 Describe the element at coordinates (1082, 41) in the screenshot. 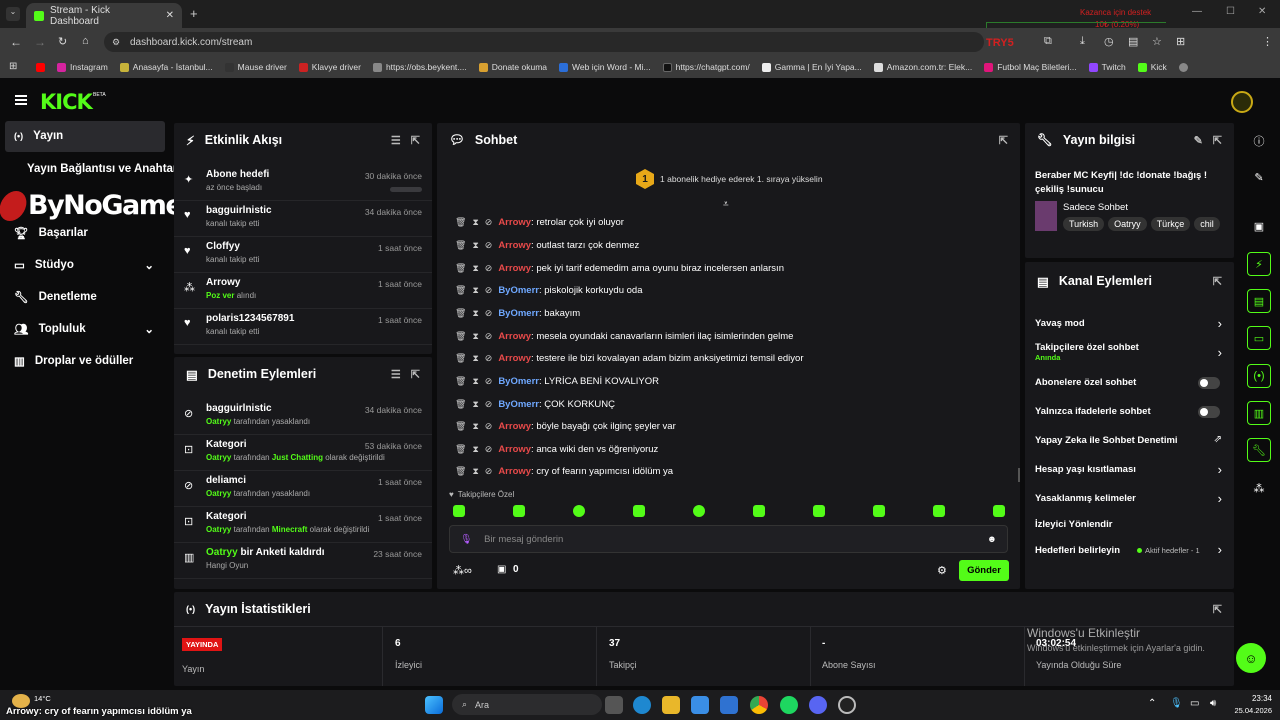

I see `download-icon: ⤓` at that location.